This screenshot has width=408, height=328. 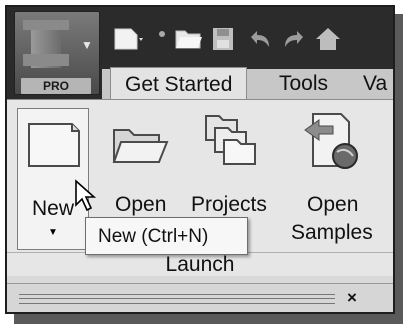 I want to click on open-samples-label-line1: Open, so click(x=332, y=205).